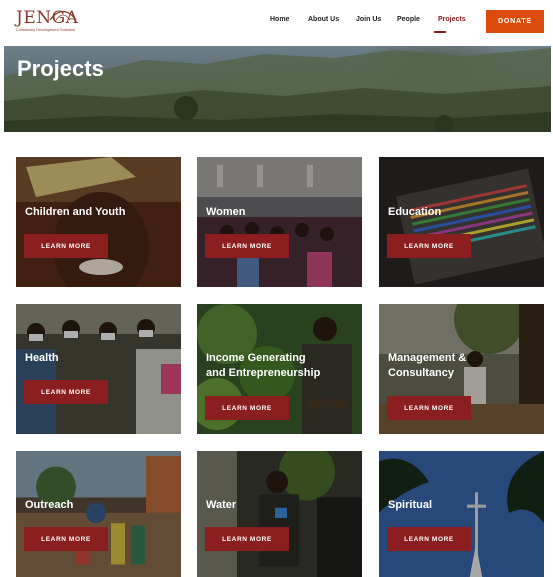  Describe the element at coordinates (279, 514) in the screenshot. I see `project-card-water: Water LEARN MORE` at that location.